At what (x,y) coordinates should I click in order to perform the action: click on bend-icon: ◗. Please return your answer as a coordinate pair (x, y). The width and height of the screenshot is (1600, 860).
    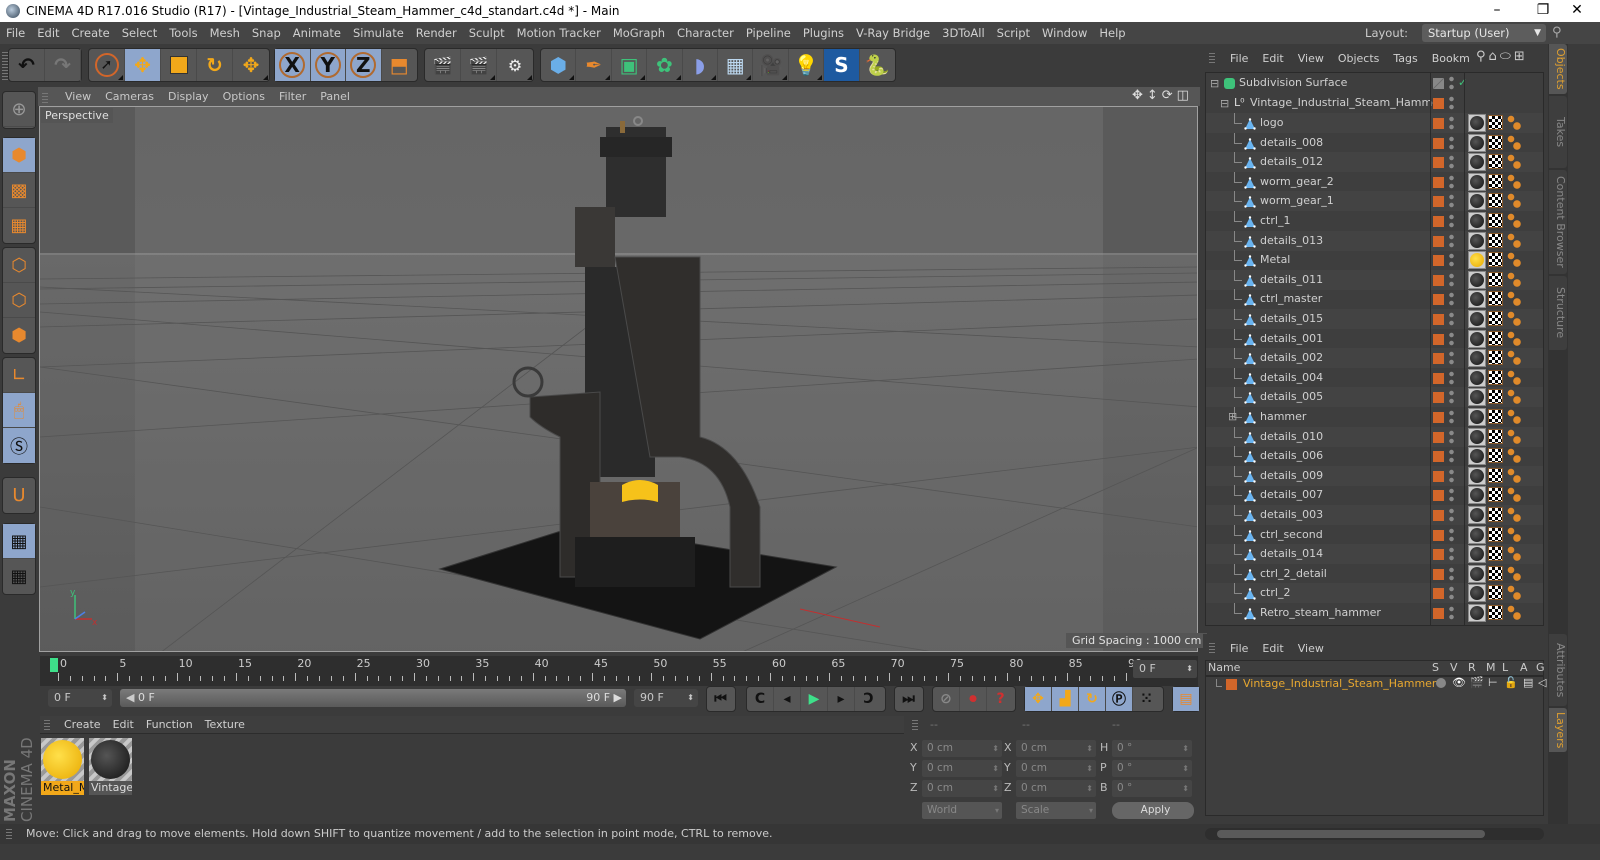
    Looking at the image, I should click on (701, 65).